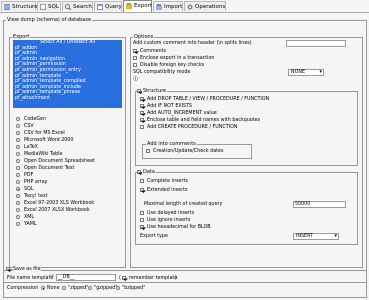 Image resolution: width=369 pixels, height=300 pixels. What do you see at coordinates (142, 120) in the screenshot?
I see `backquotes-checkbox` at bounding box center [142, 120].